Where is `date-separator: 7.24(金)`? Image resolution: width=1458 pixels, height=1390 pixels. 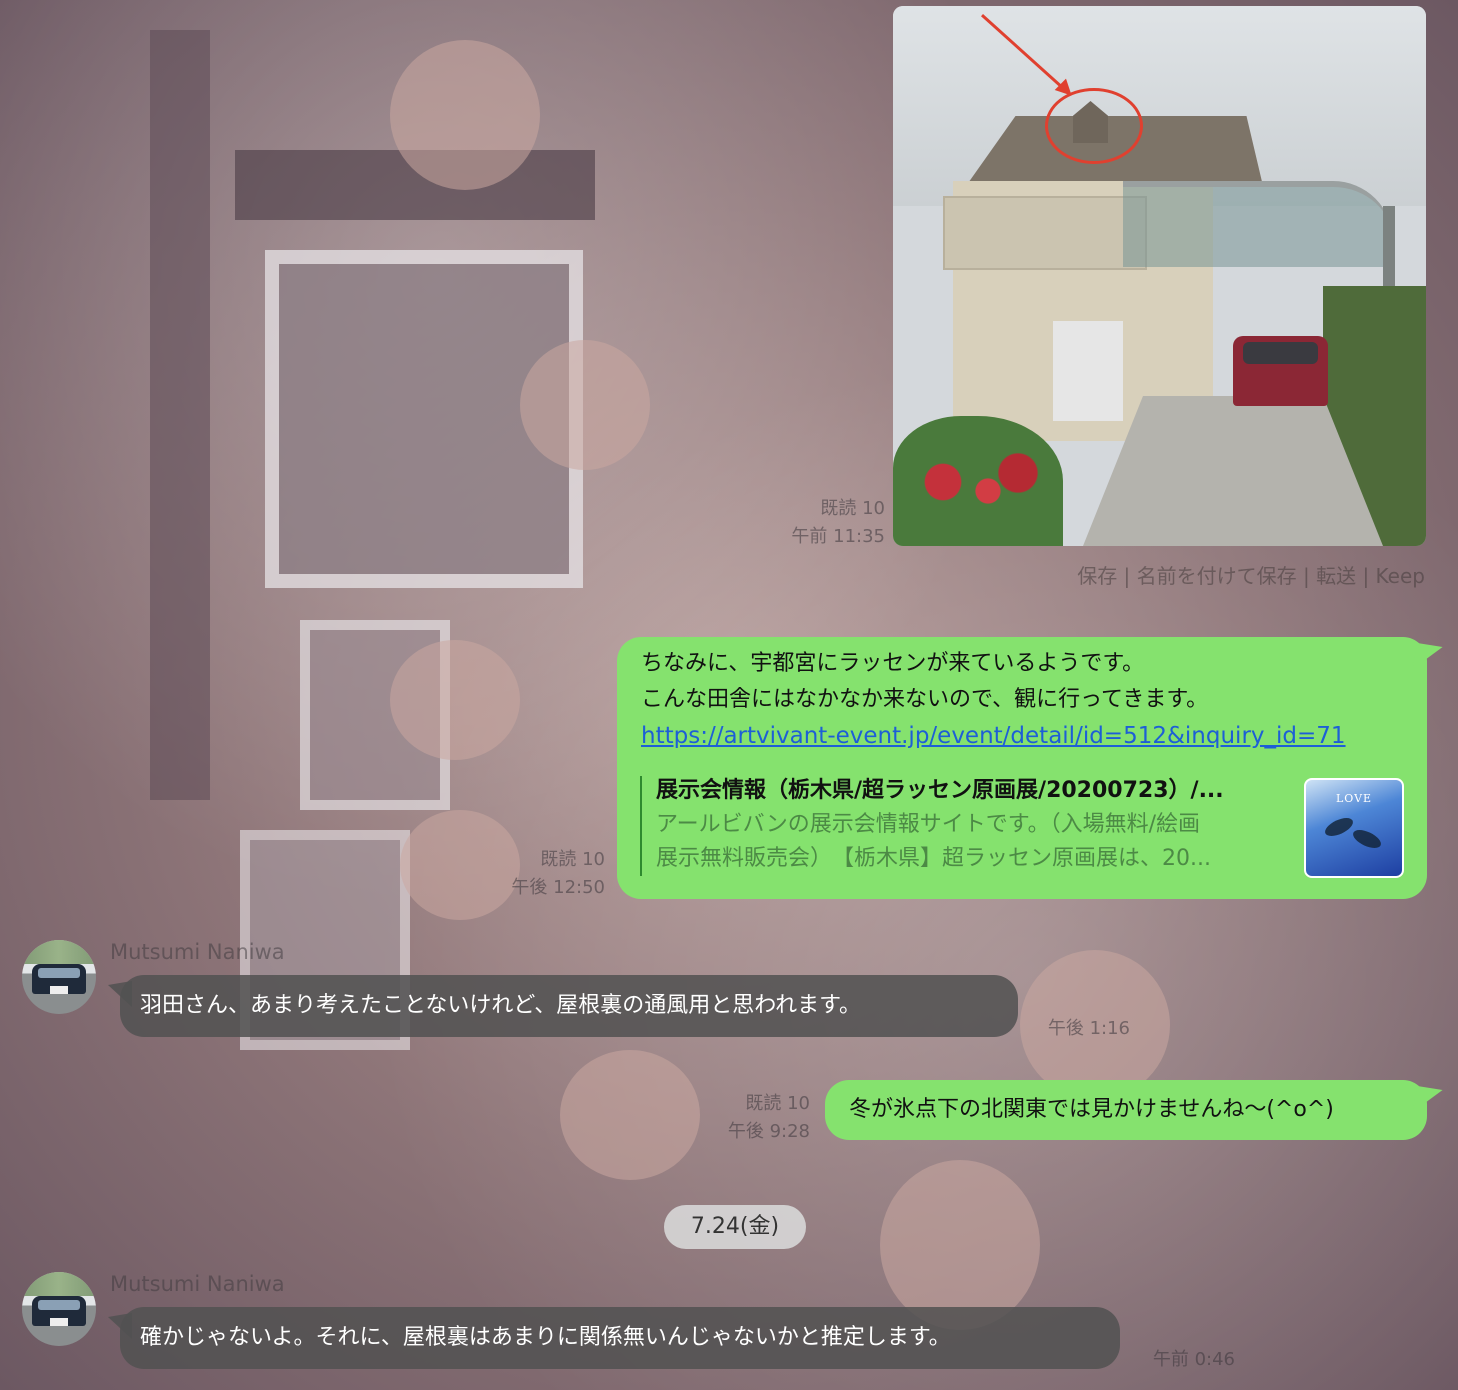 date-separator: 7.24(金) is located at coordinates (735, 1227).